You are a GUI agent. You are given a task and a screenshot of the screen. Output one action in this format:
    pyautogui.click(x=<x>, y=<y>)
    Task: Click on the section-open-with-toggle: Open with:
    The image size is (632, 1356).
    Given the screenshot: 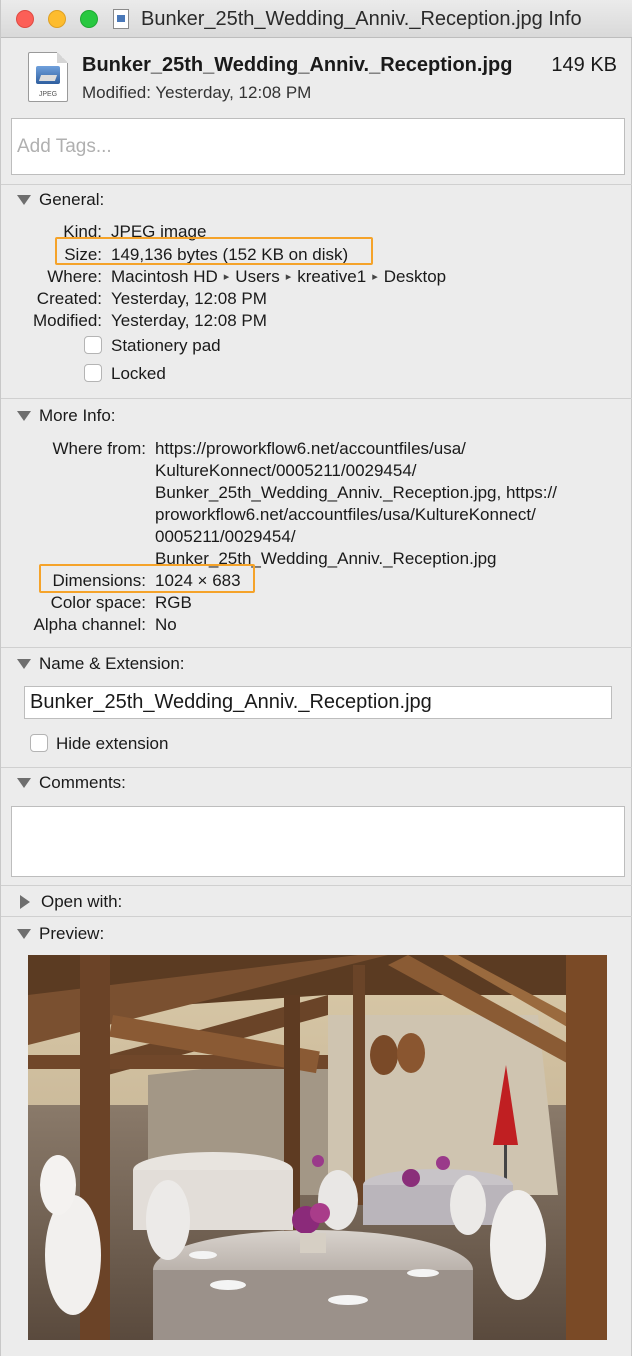 What is the action you would take?
    pyautogui.click(x=69, y=902)
    